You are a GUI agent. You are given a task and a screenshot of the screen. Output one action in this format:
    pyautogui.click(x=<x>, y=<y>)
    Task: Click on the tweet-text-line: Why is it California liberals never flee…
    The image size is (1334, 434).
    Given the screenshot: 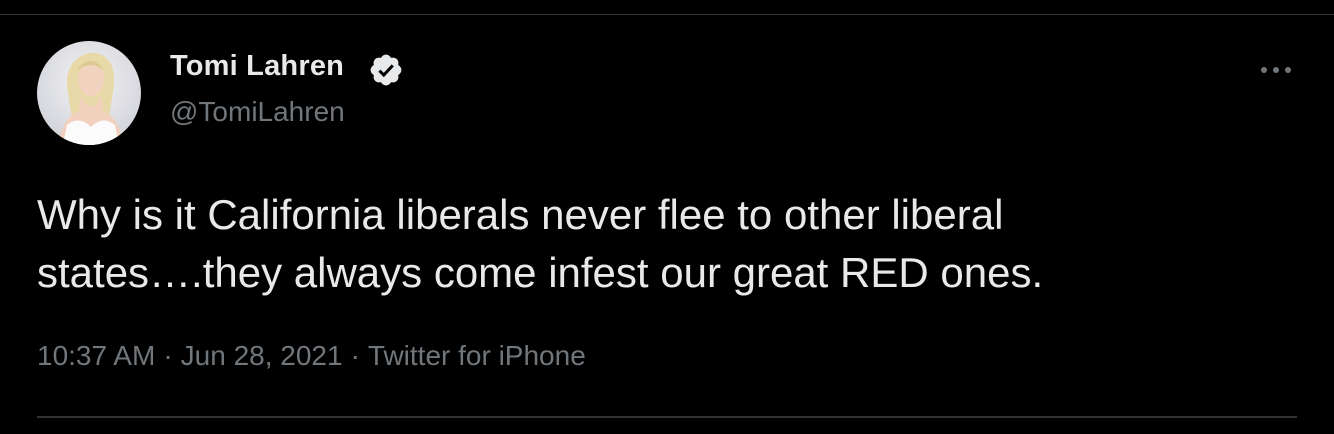 What is the action you would take?
    pyautogui.click(x=520, y=214)
    